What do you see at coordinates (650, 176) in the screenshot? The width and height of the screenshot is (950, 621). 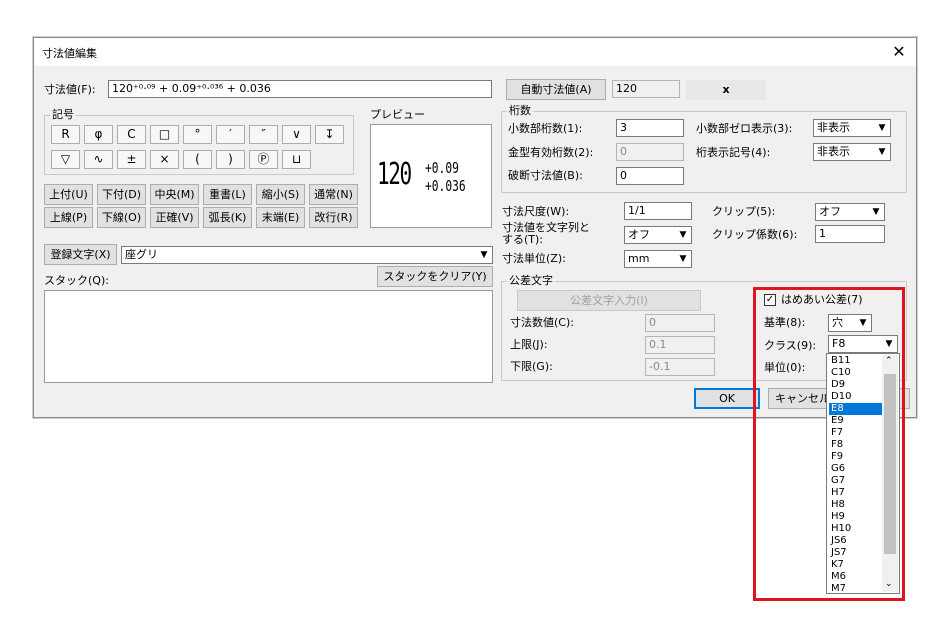 I see `break-value-input: 0` at bounding box center [650, 176].